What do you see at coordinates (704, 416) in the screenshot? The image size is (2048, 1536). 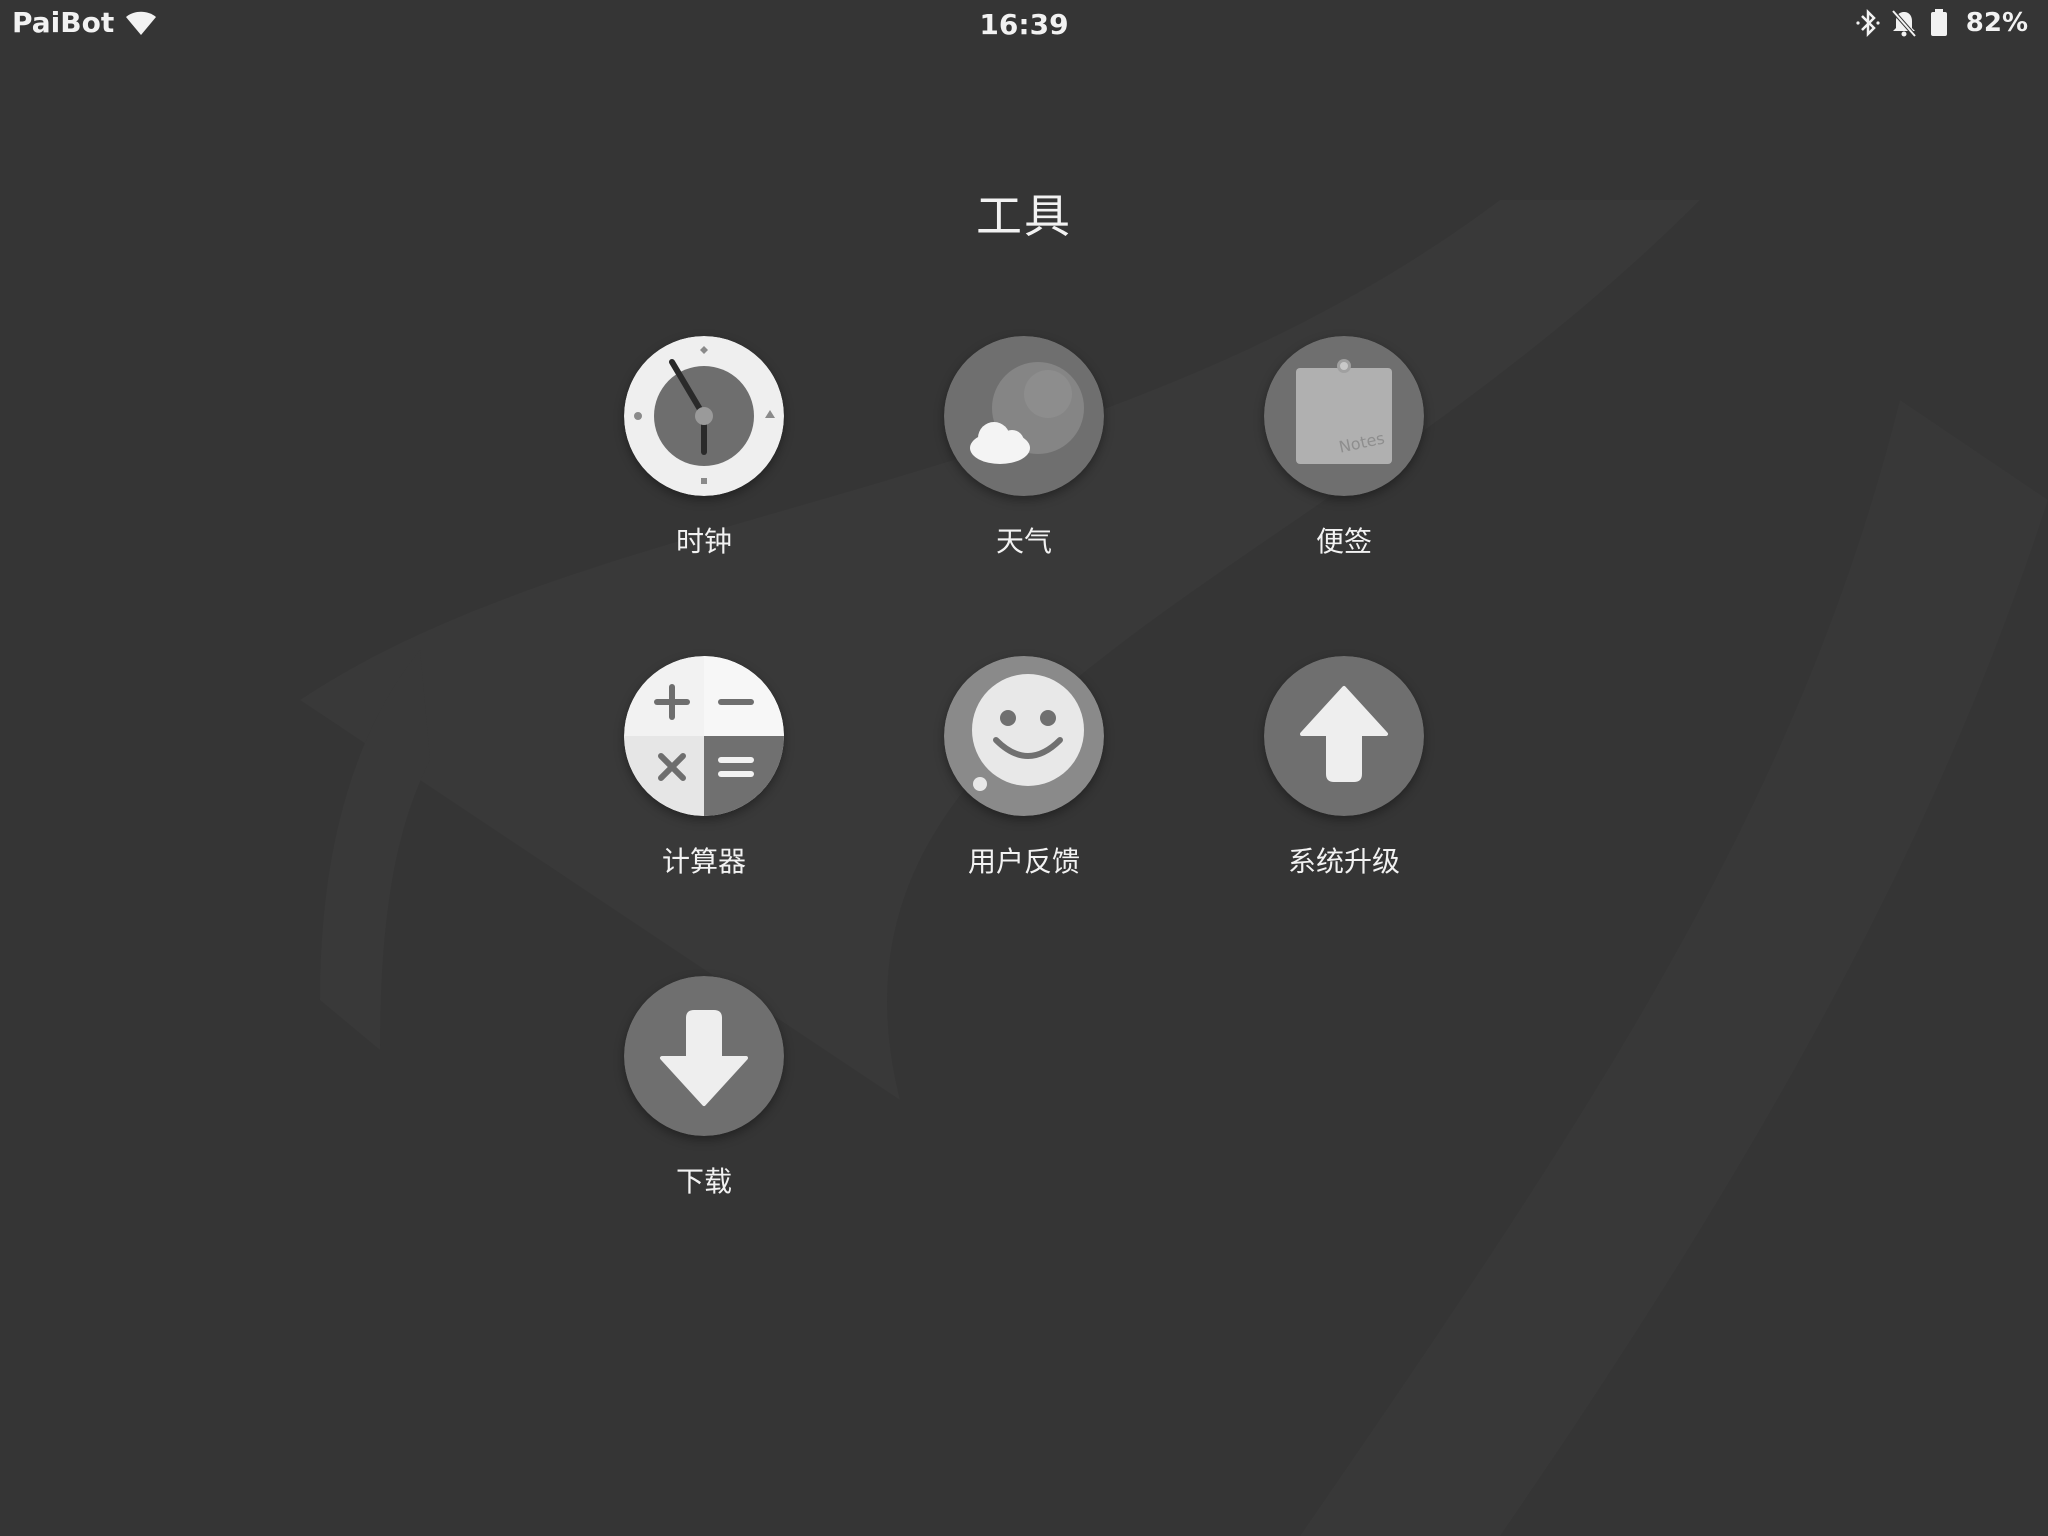 I see `clock-icon` at bounding box center [704, 416].